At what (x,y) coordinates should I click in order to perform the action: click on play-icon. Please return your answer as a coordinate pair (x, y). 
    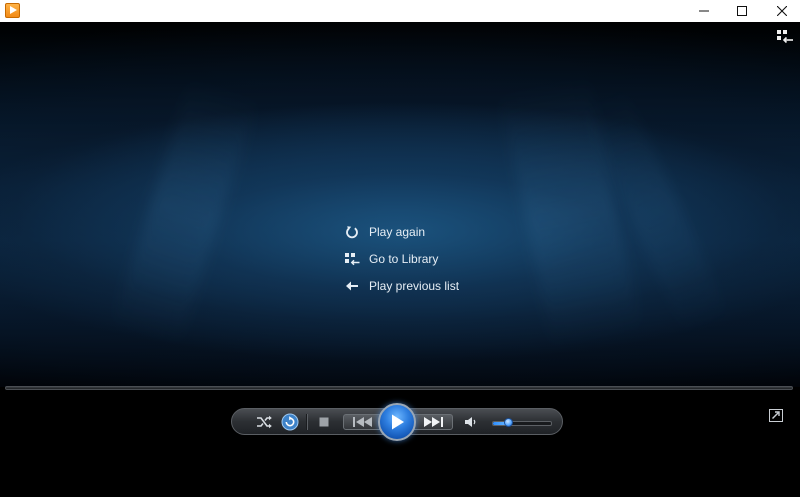
    Looking at the image, I should click on (398, 422).